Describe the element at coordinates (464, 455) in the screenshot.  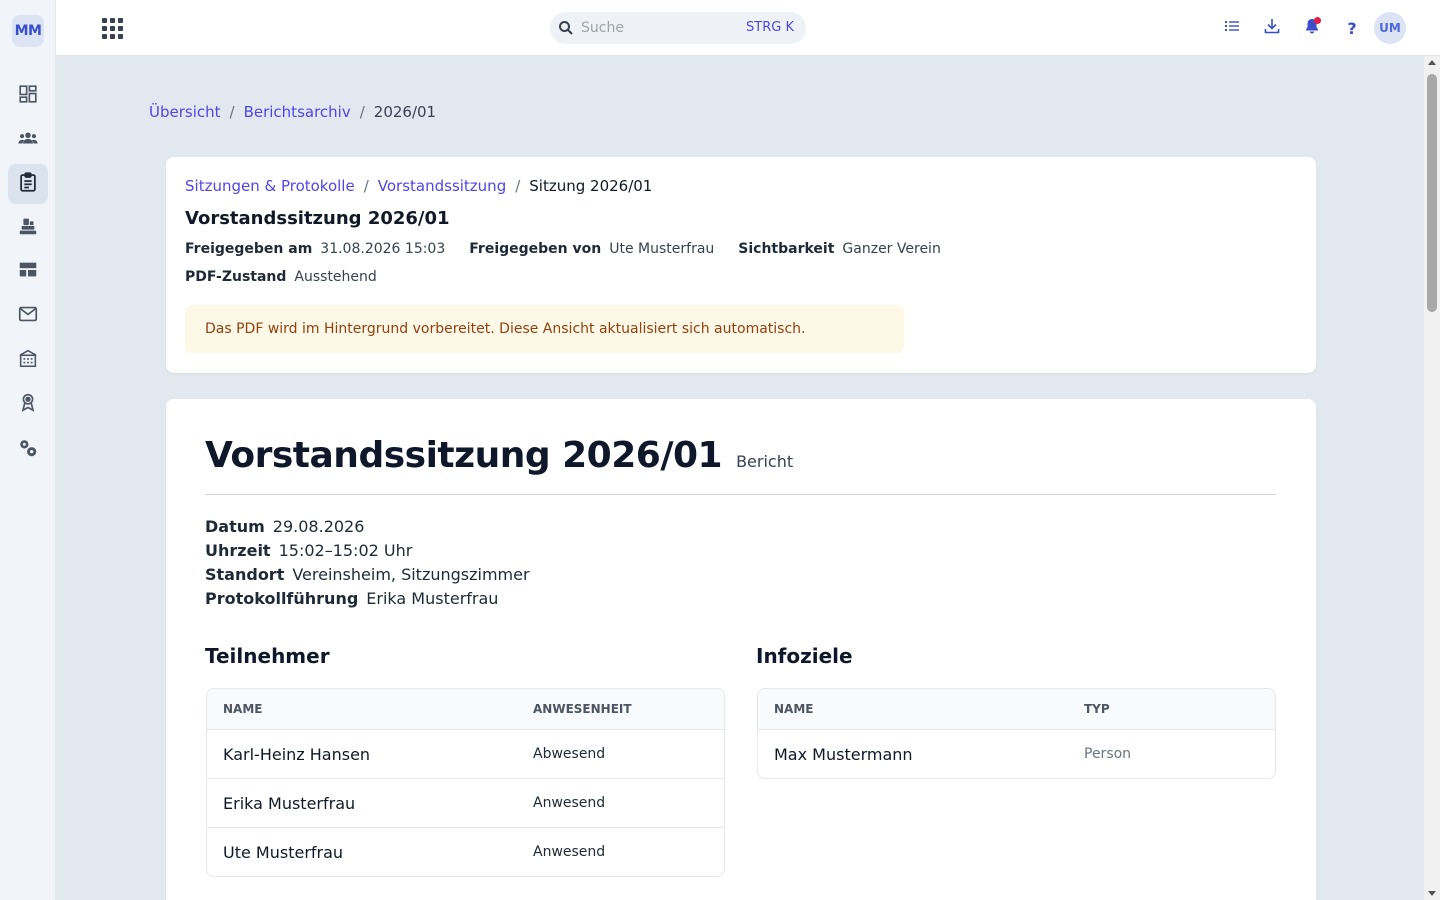
I see `report-title: Vorstandssitzung 2026/01` at that location.